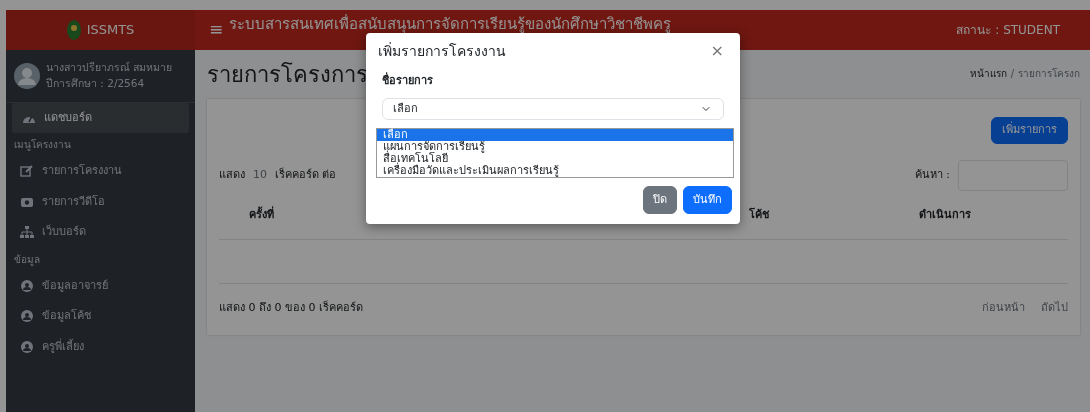 This screenshot has width=1090, height=412. Describe the element at coordinates (717, 51) in the screenshot. I see `close-button: ×` at that location.